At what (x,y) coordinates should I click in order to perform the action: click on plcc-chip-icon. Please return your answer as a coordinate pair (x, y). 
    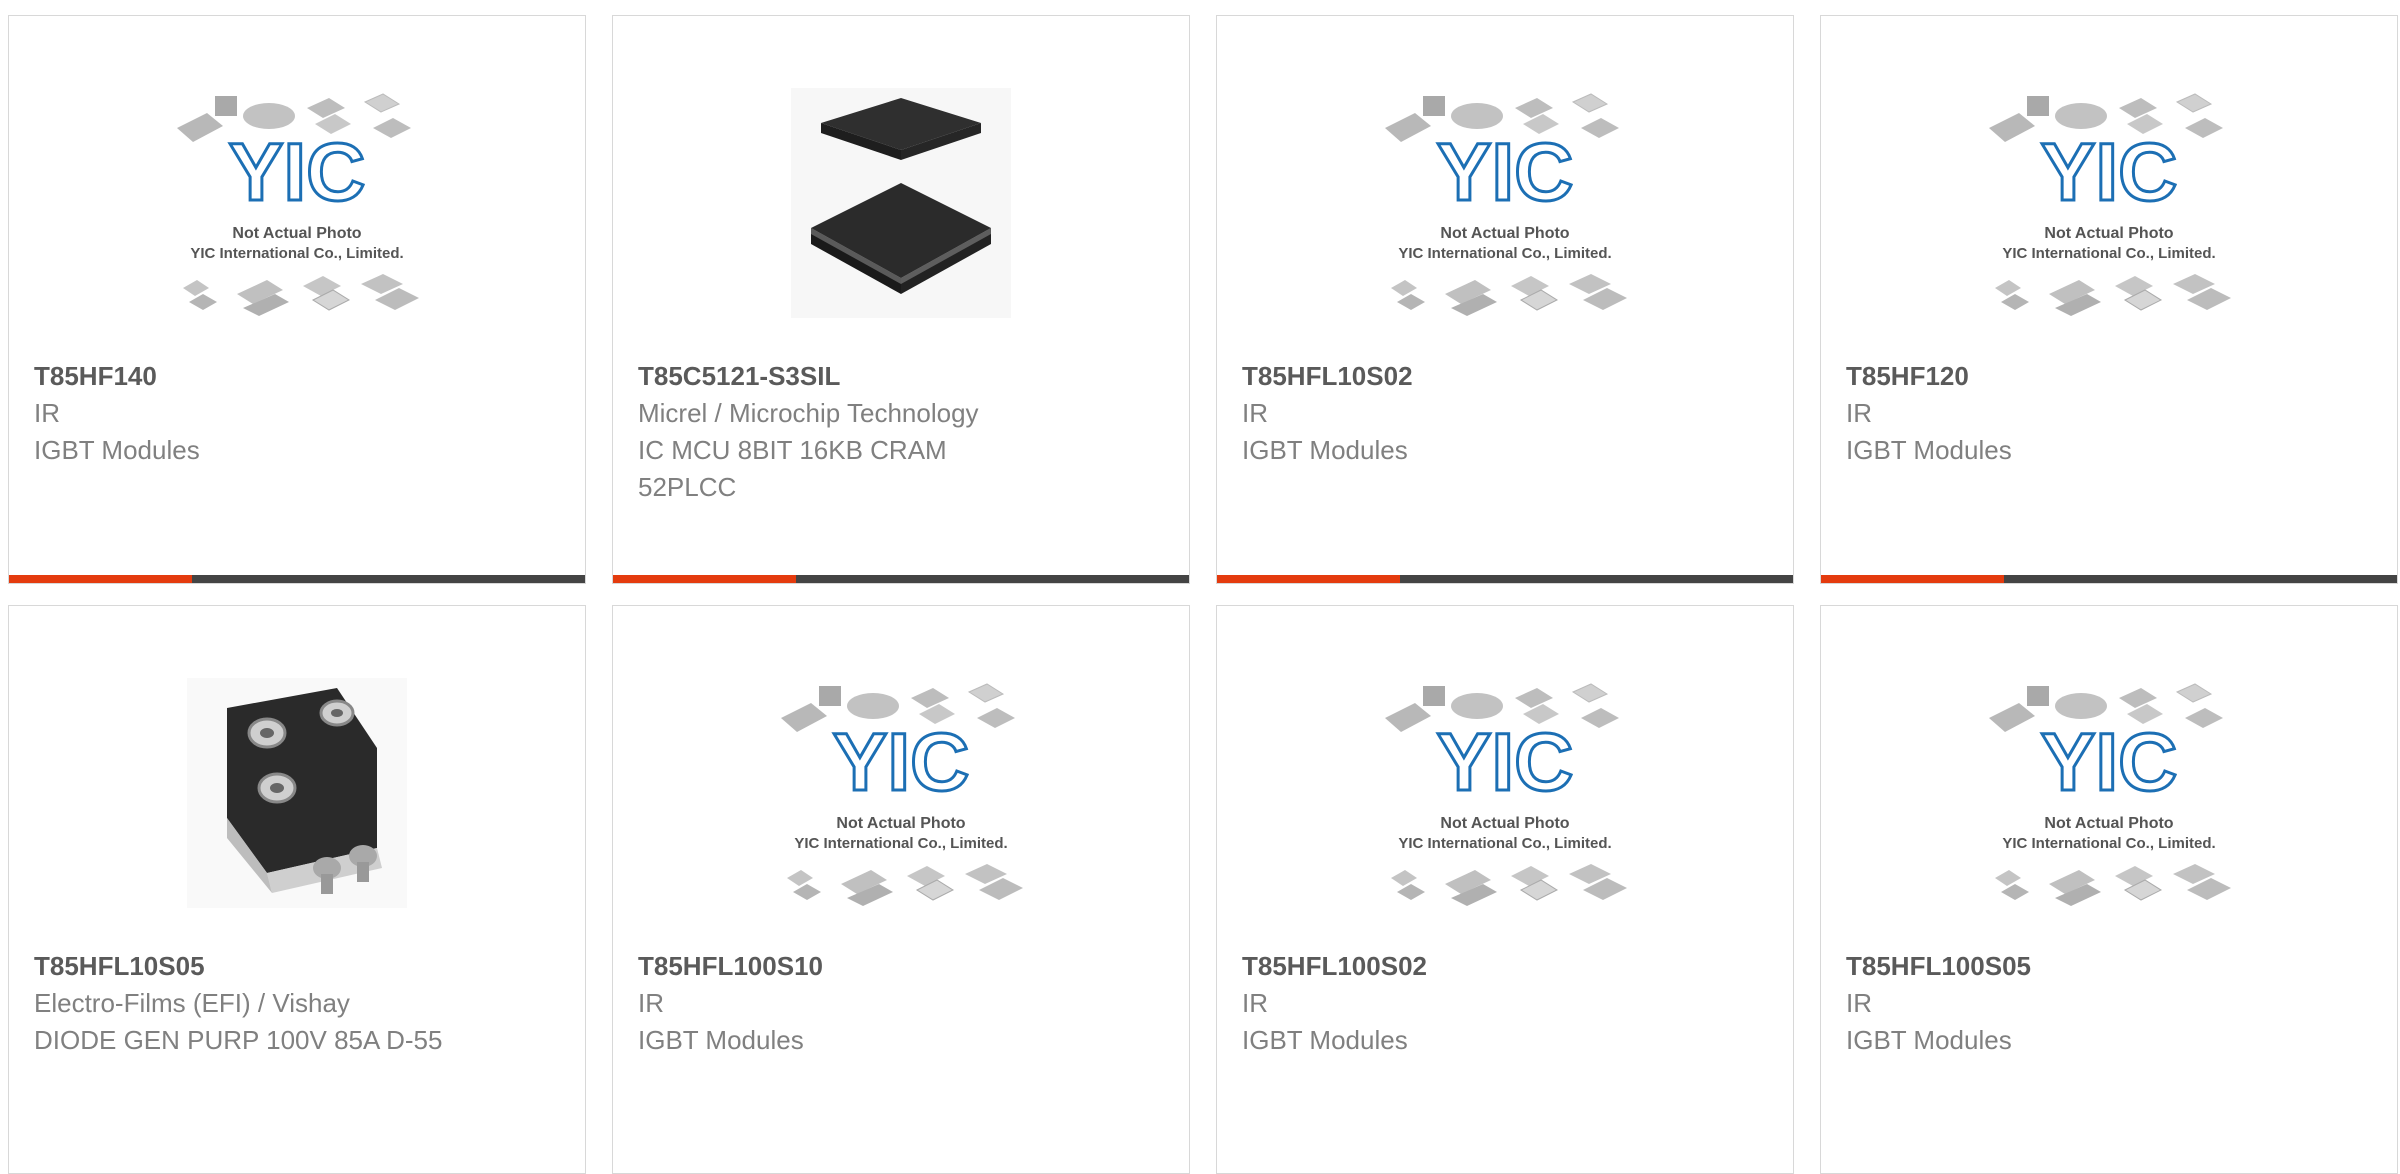
    Looking at the image, I should click on (901, 203).